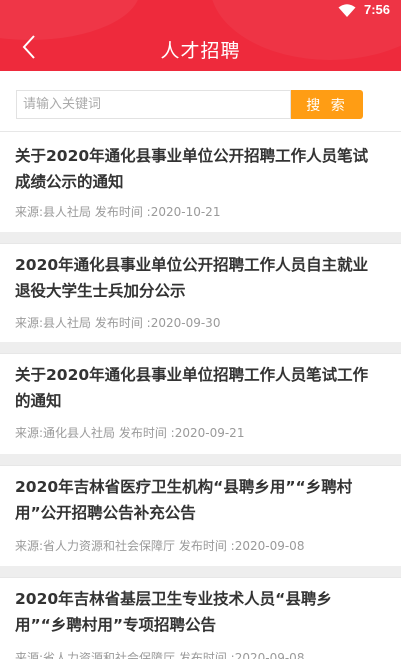 This screenshot has width=401, height=659. What do you see at coordinates (38, 401) in the screenshot?
I see `news-title-line: 的通知` at bounding box center [38, 401].